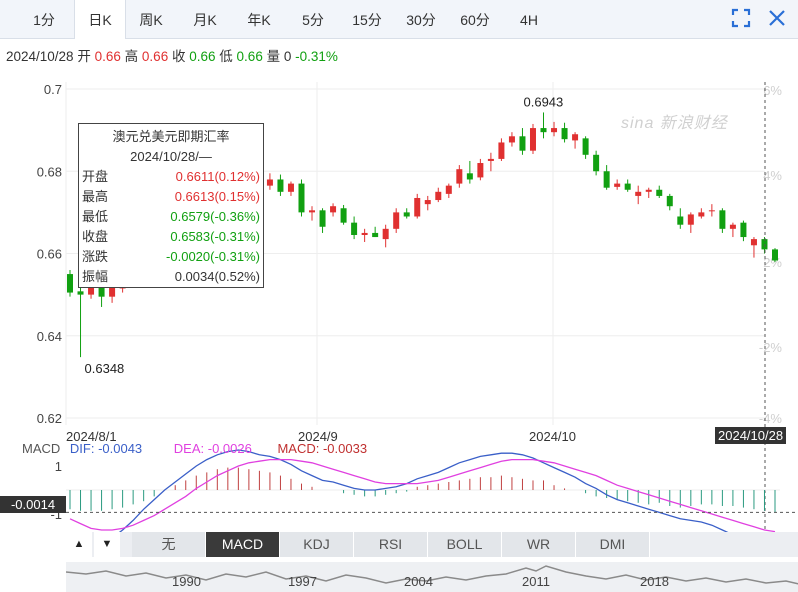 This screenshot has width=798, height=592. I want to click on pct-tick-label: -4%, so click(771, 418).